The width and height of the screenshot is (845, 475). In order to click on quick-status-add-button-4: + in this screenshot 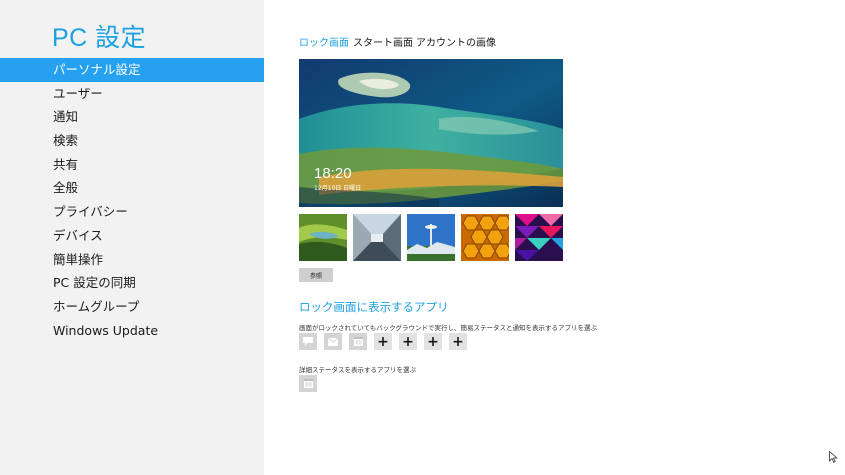, I will do `click(458, 341)`.